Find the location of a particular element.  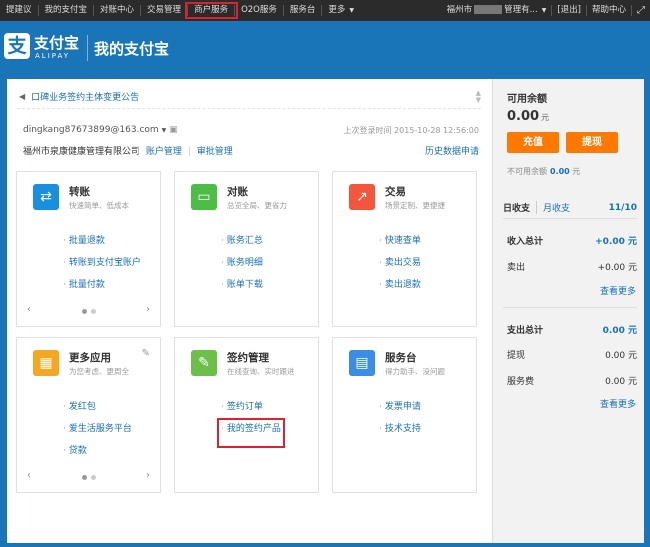

card-desc: 在线查询、实时跟进 is located at coordinates (261, 371).